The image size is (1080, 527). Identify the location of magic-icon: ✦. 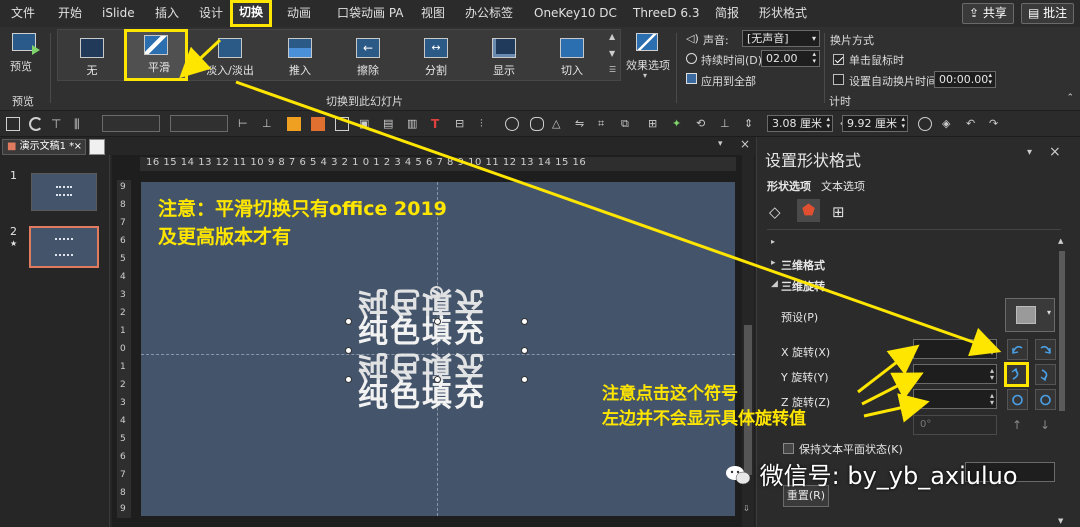
(679, 124).